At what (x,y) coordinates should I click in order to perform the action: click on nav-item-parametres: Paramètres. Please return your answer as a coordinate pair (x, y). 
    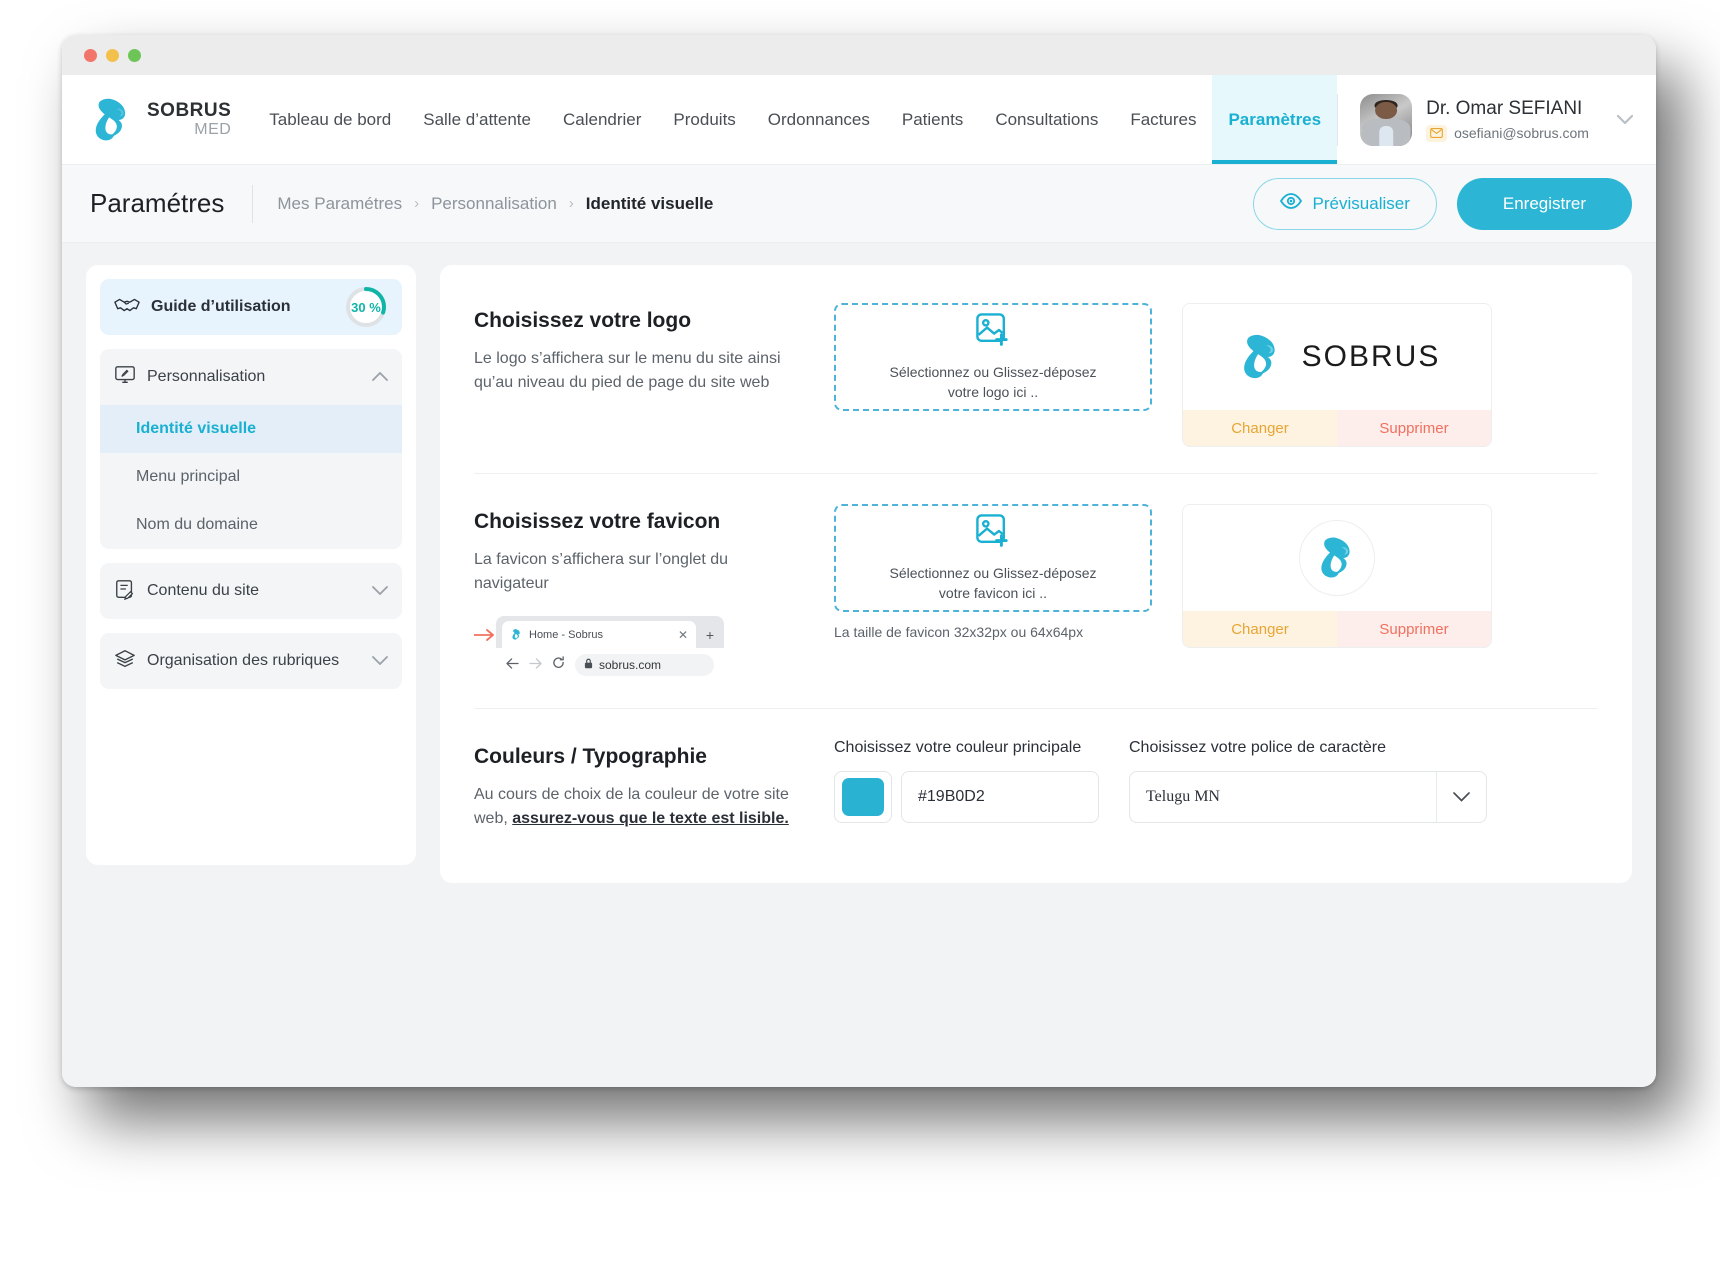
    Looking at the image, I should click on (1275, 119).